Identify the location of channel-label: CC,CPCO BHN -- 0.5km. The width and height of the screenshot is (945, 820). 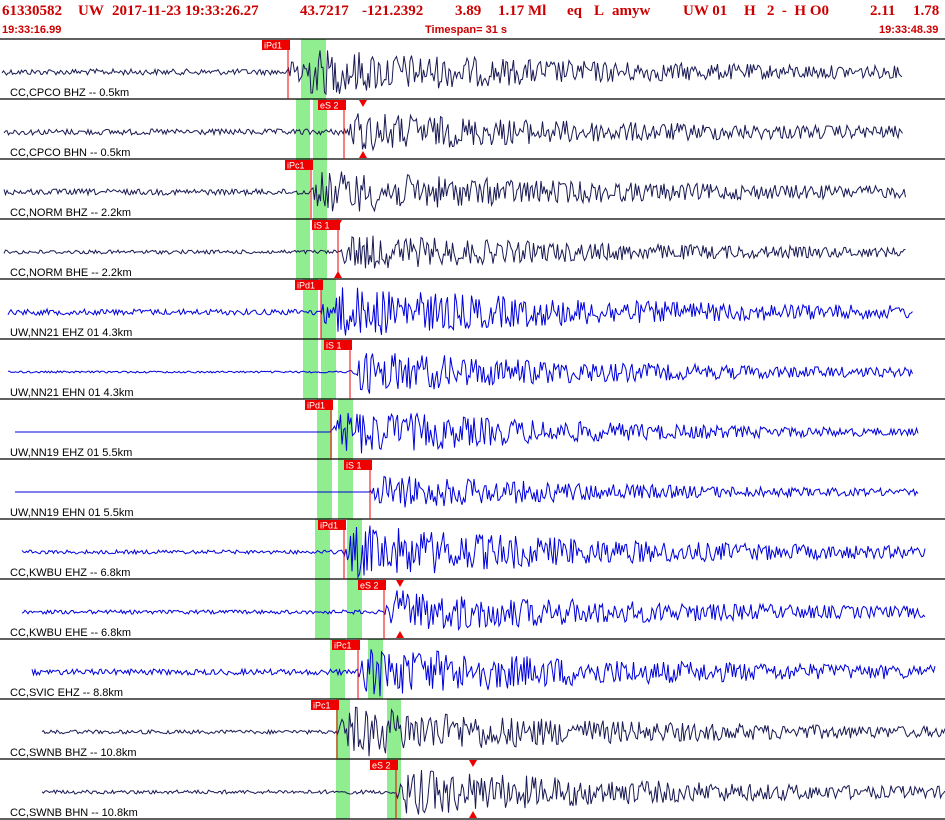
(70, 153).